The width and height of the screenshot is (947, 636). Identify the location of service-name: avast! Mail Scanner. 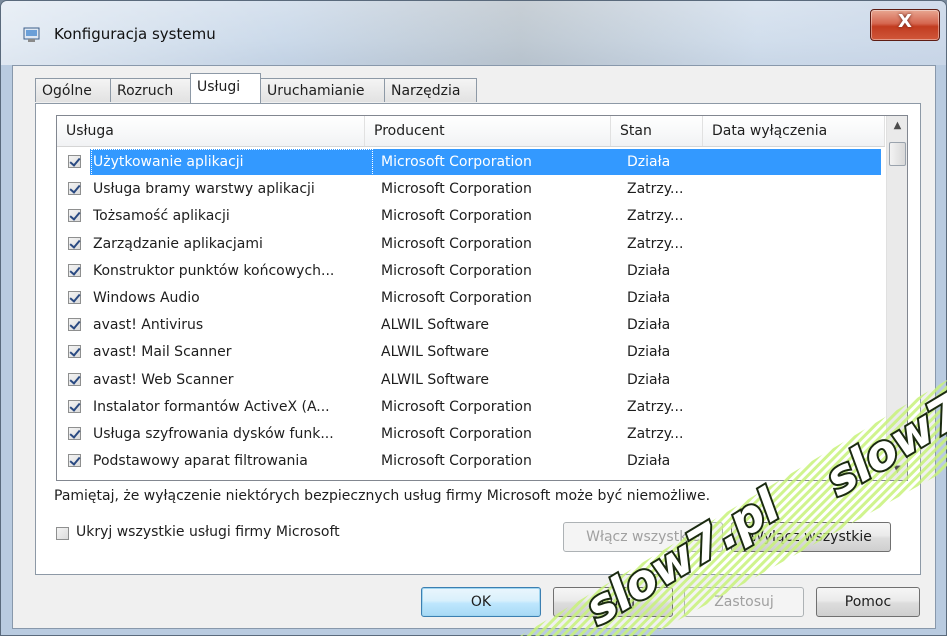
(162, 352).